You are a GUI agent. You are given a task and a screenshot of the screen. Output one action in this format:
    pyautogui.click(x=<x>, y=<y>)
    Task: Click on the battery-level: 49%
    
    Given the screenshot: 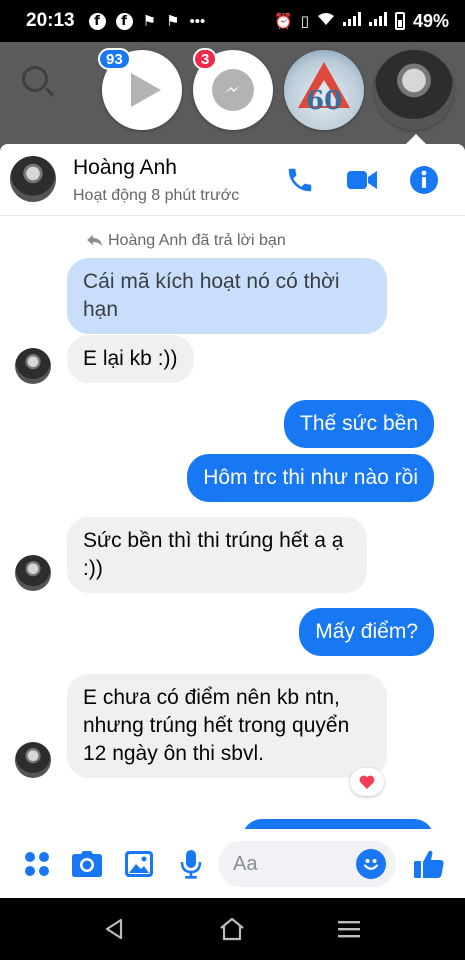 What is the action you would take?
    pyautogui.click(x=430, y=20)
    